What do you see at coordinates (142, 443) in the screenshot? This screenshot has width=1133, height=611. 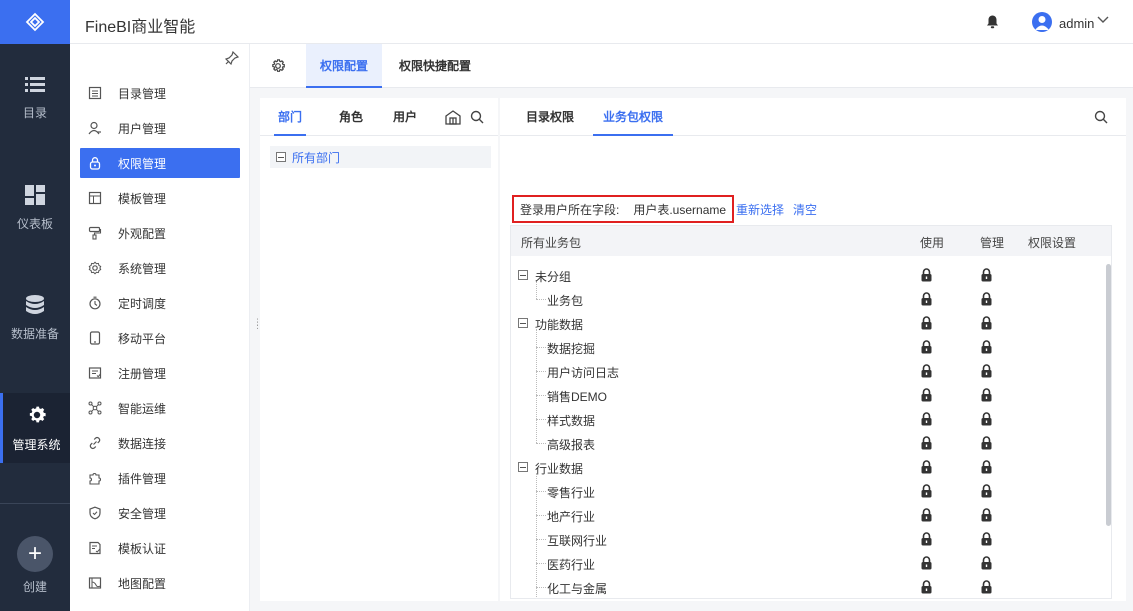 I see `menu-item-label: 数据连接` at bounding box center [142, 443].